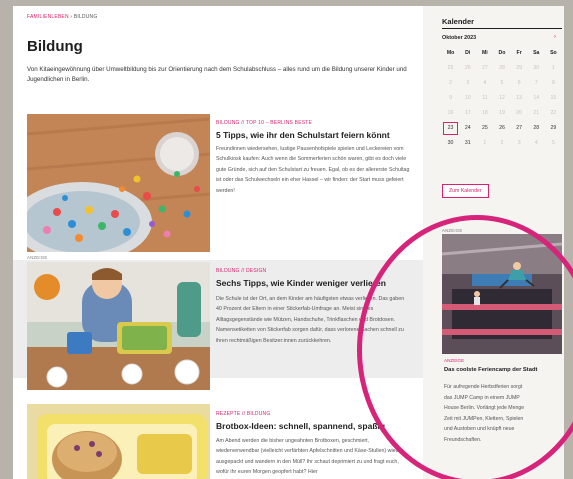 This screenshot has width=573, height=479. Describe the element at coordinates (499, 370) in the screenshot. I see `ad-title: Das coolste Feriencamp der Stadt` at that location.